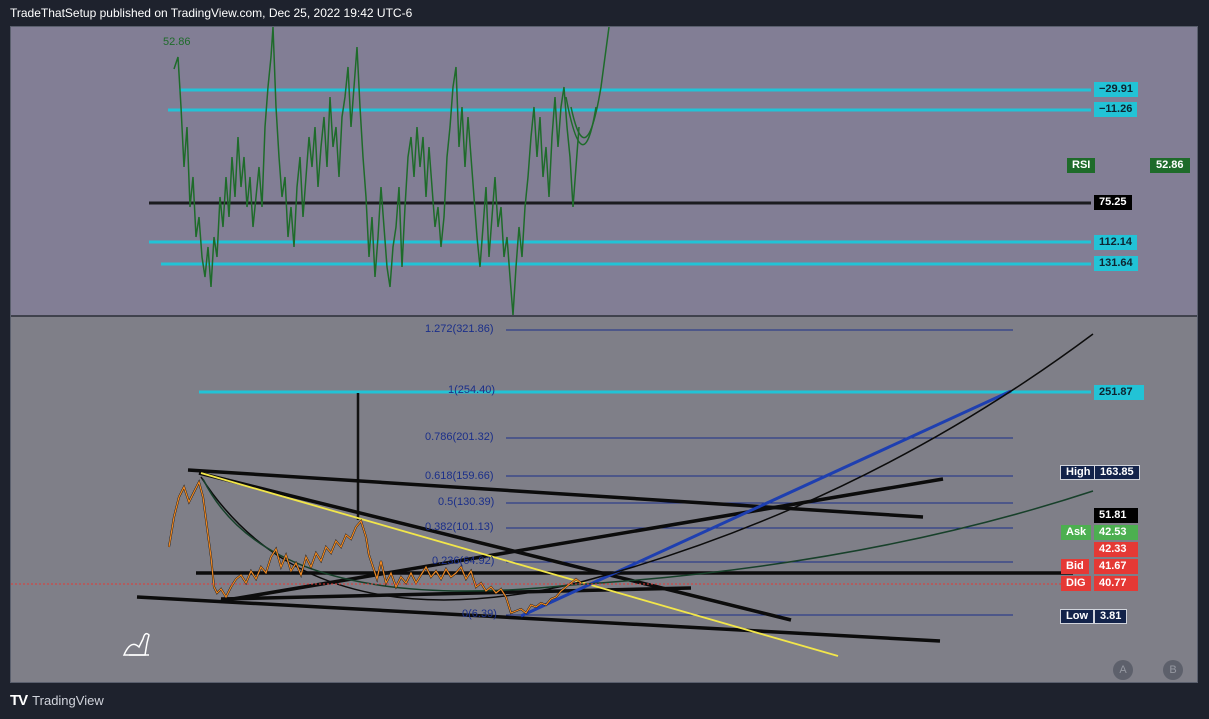  I want to click on button-b: B, so click(1173, 670).